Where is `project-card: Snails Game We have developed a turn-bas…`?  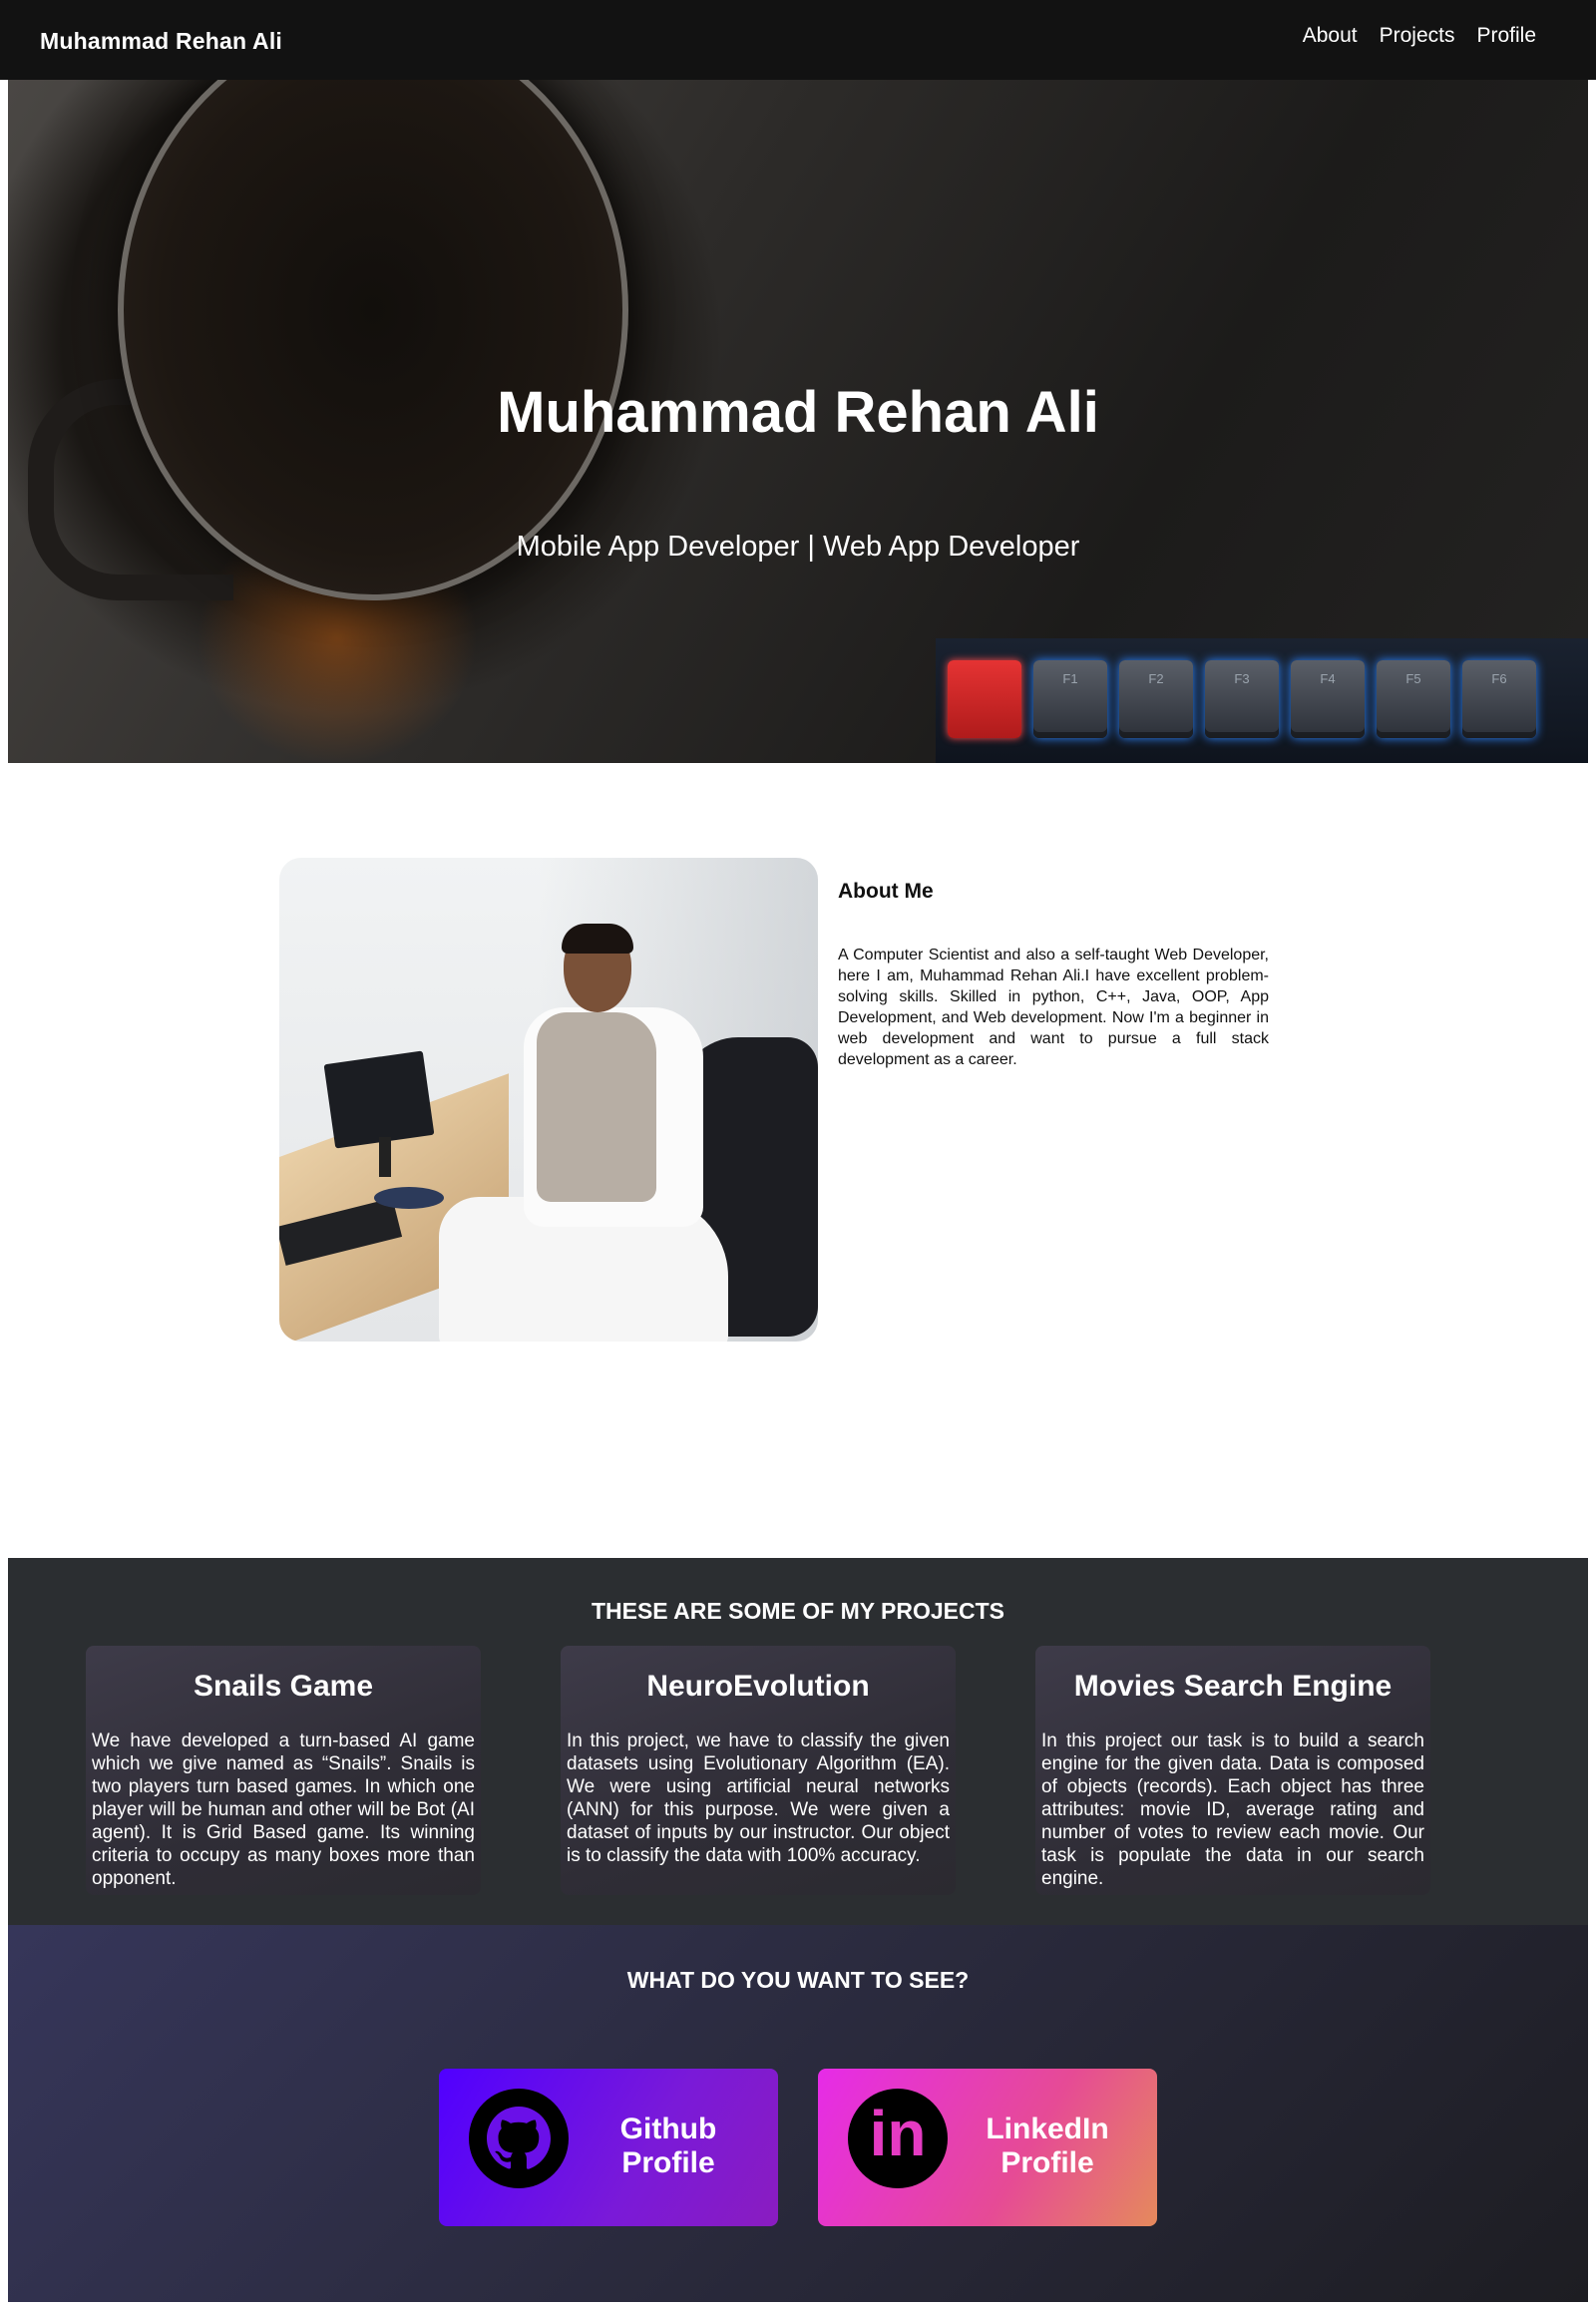 project-card: Snails Game We have developed a turn-bas… is located at coordinates (283, 1770).